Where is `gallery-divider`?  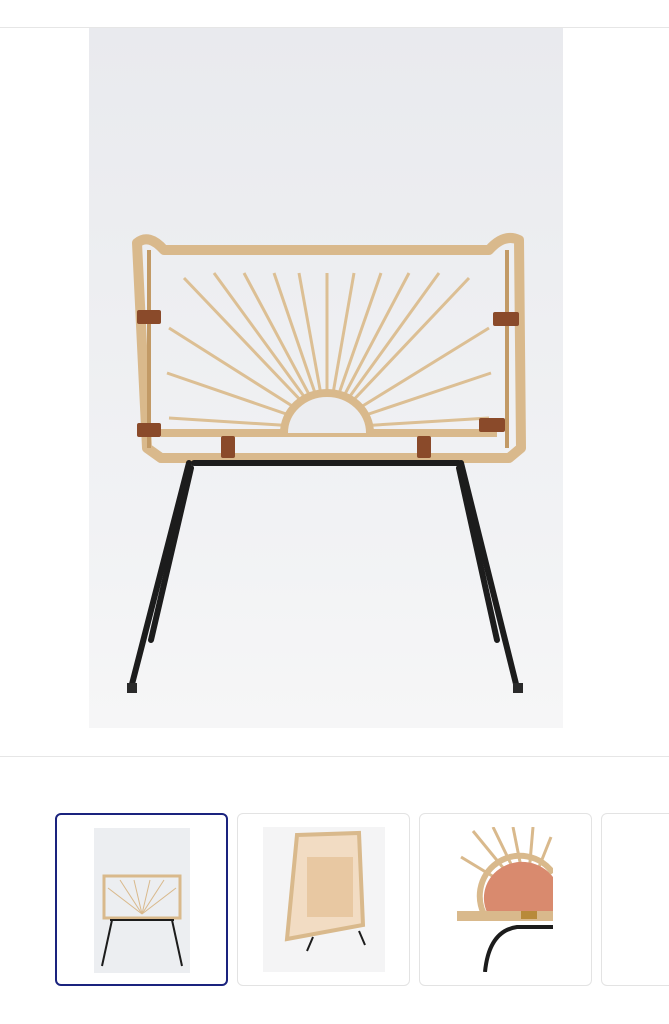 gallery-divider is located at coordinates (334, 756).